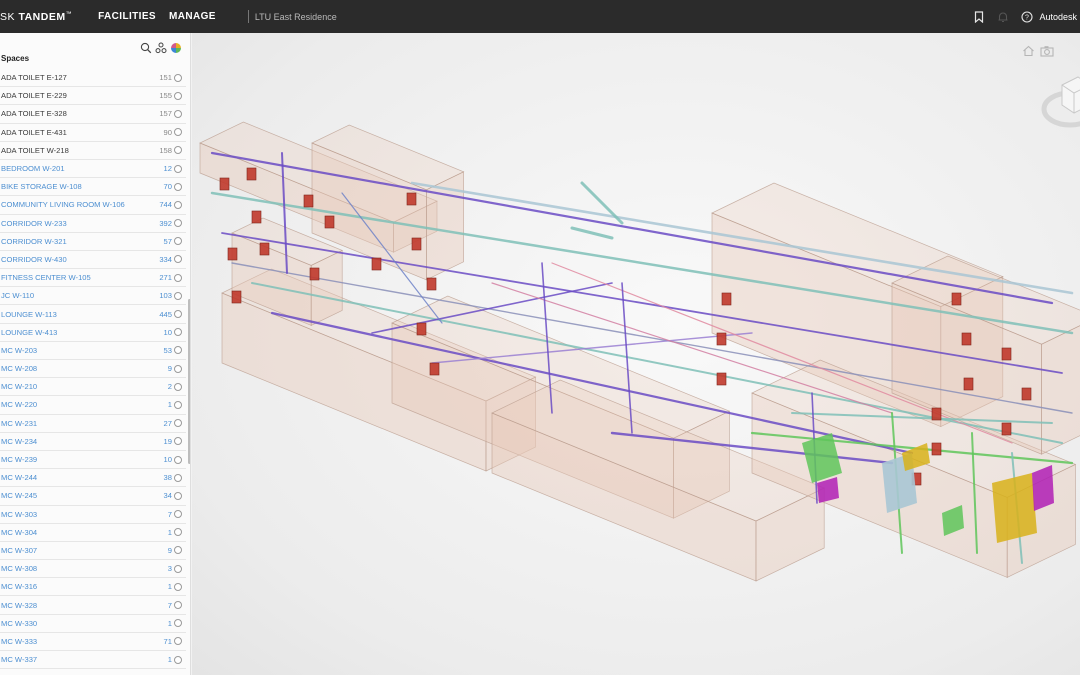 The width and height of the screenshot is (1080, 675). What do you see at coordinates (19, 441) in the screenshot?
I see `space-name: MC W-234` at bounding box center [19, 441].